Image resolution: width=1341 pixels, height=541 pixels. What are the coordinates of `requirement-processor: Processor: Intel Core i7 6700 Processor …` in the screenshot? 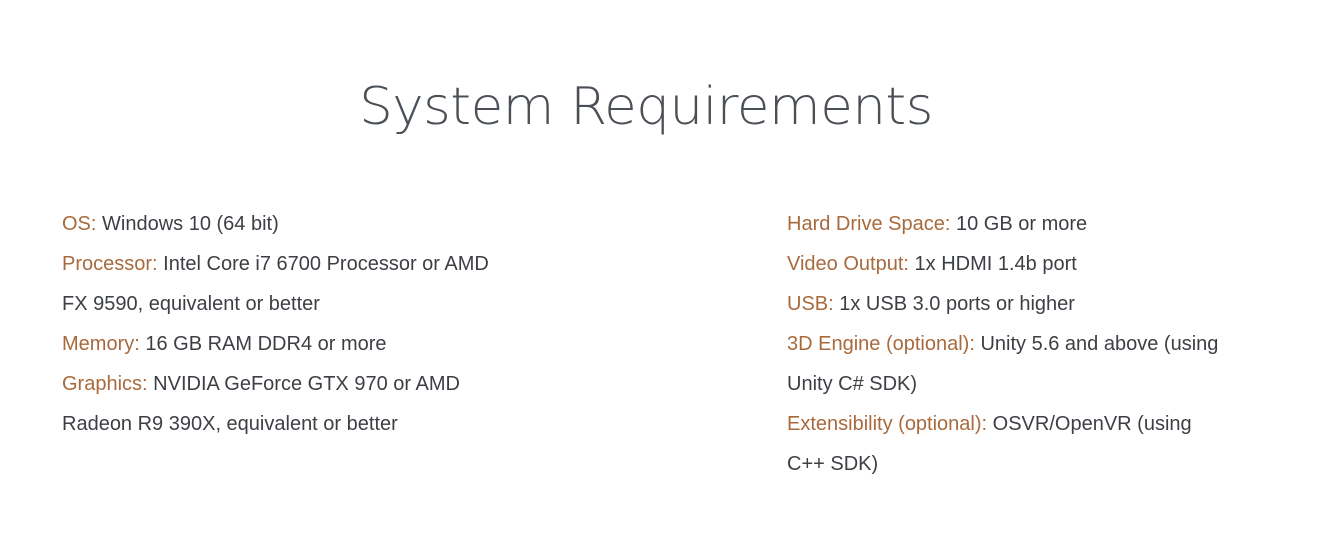 It's located at (277, 284).